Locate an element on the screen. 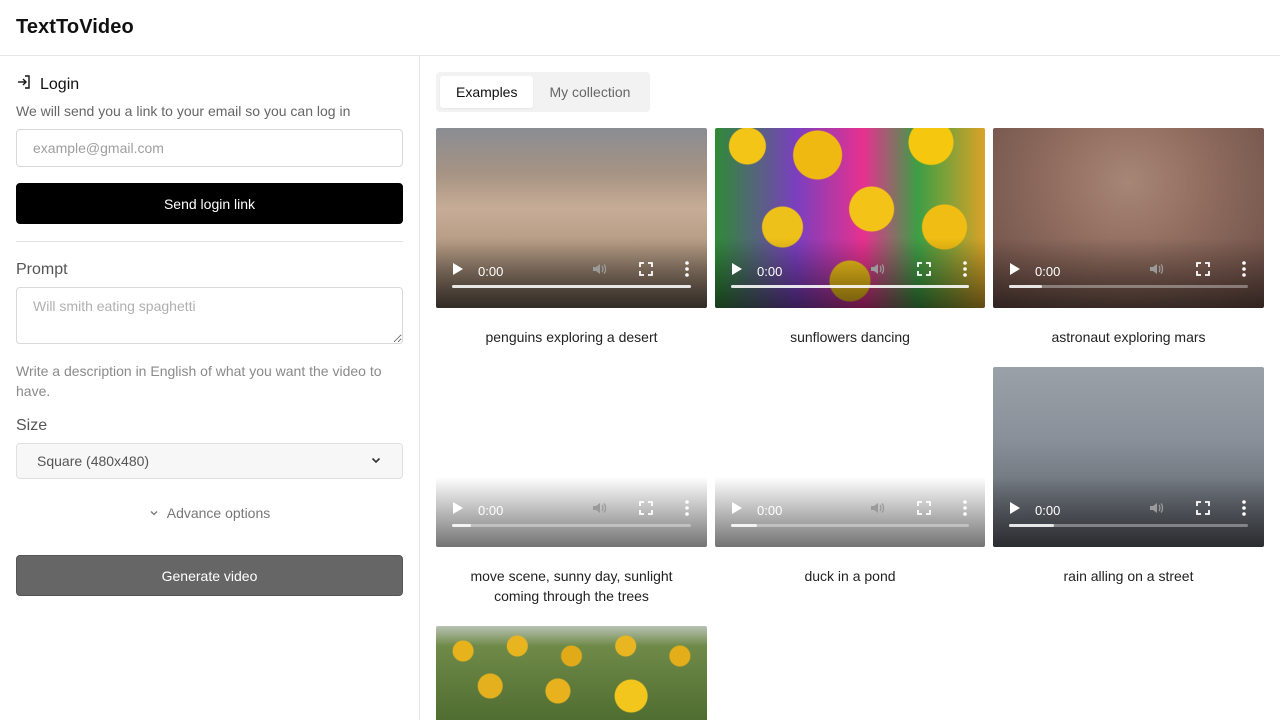 Image resolution: width=1280 pixels, height=720 pixels. advance-options-toggle: Advance options is located at coordinates (209, 513).